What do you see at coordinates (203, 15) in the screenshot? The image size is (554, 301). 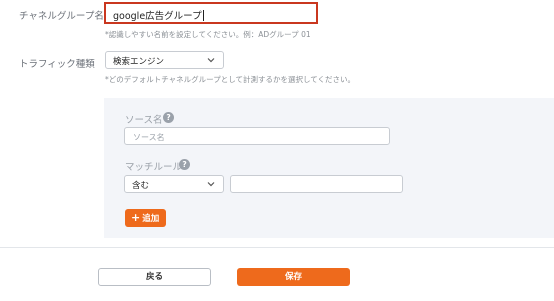 I see `text-caret` at bounding box center [203, 15].